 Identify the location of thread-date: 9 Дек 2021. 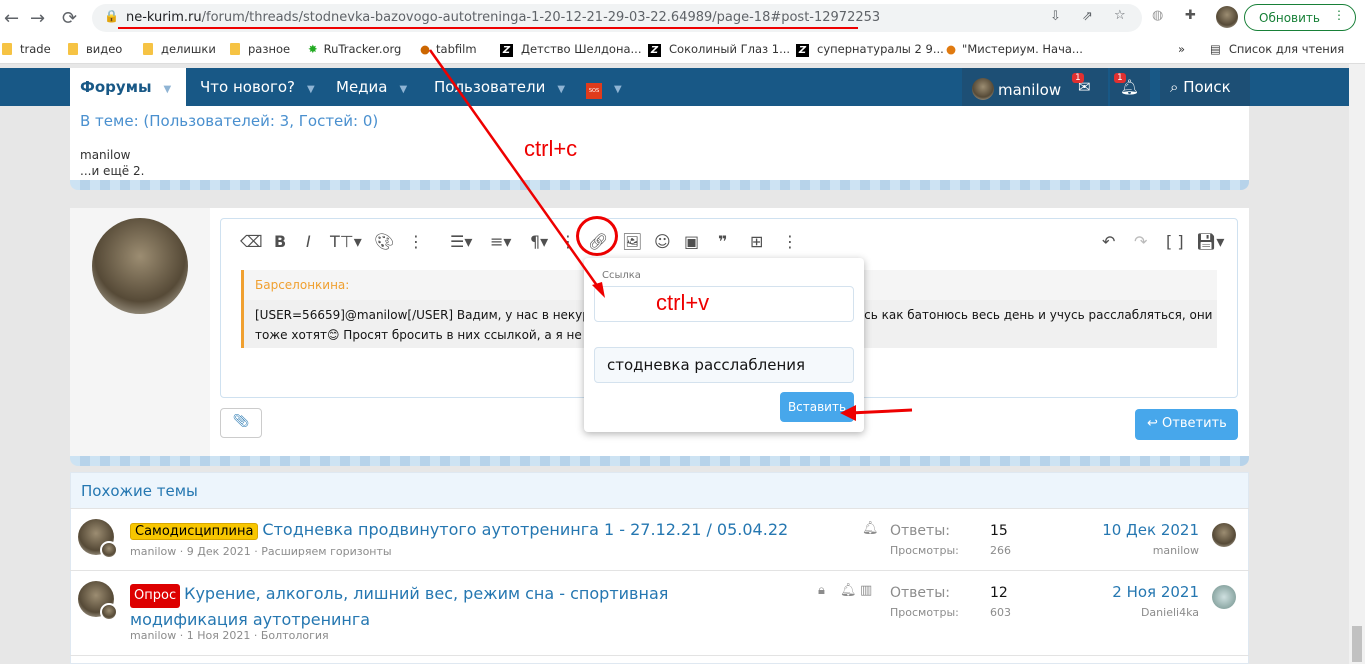
(218, 551).